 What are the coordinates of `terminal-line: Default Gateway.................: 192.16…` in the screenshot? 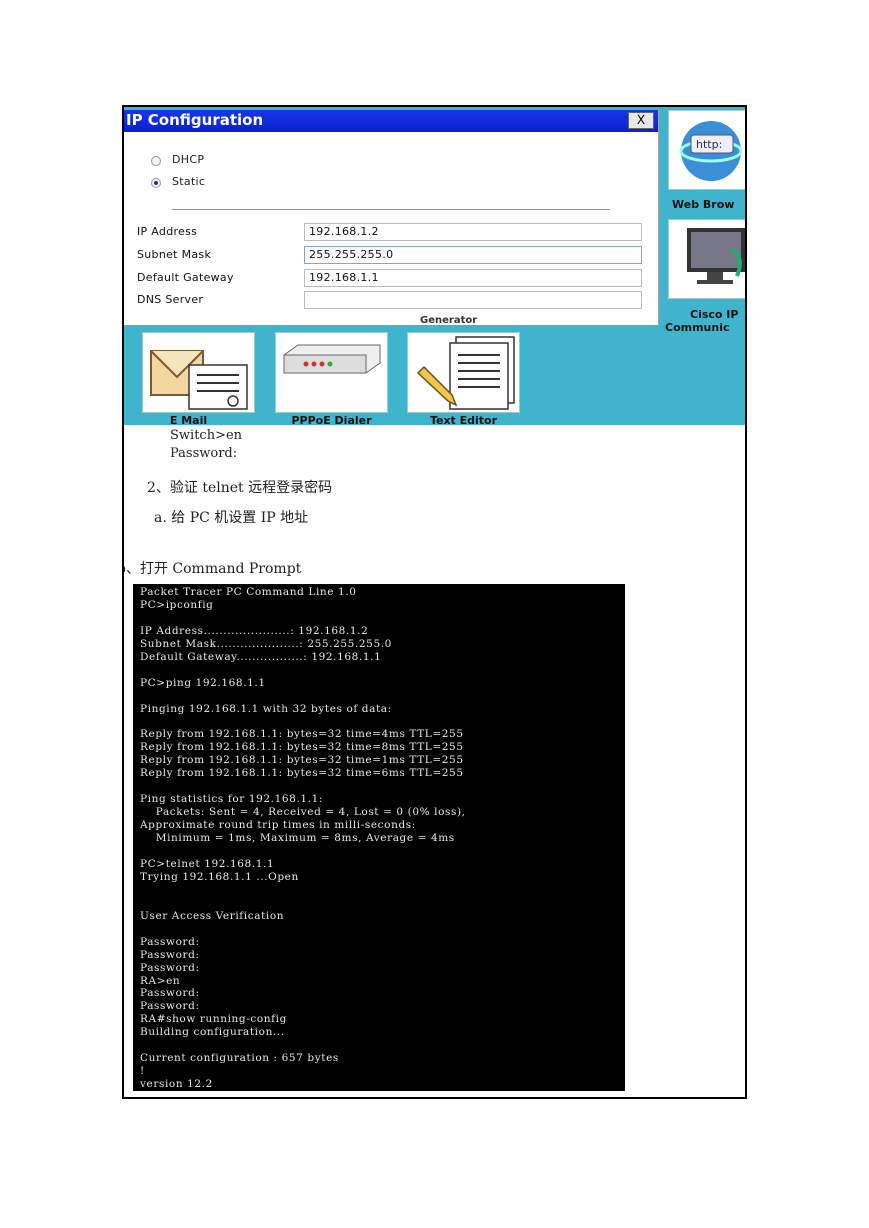 It's located at (261, 656).